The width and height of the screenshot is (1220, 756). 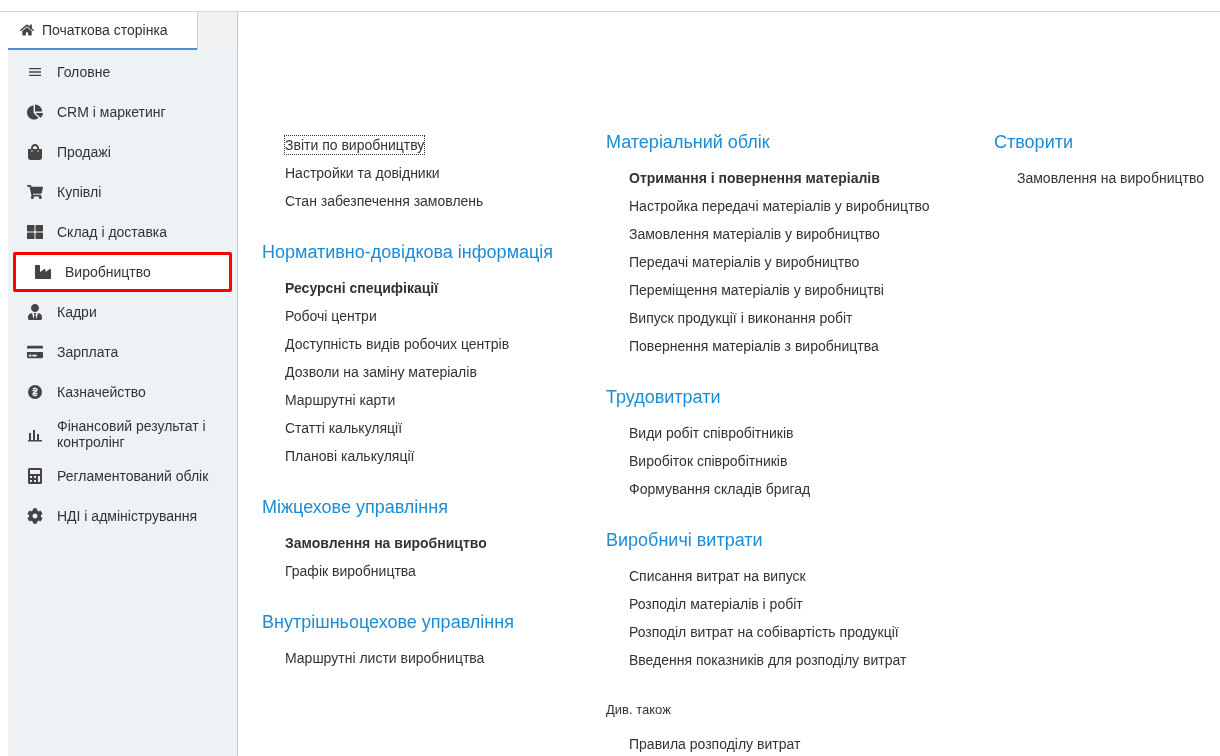 I want to click on see-also-label: Див. також, so click(x=639, y=710).